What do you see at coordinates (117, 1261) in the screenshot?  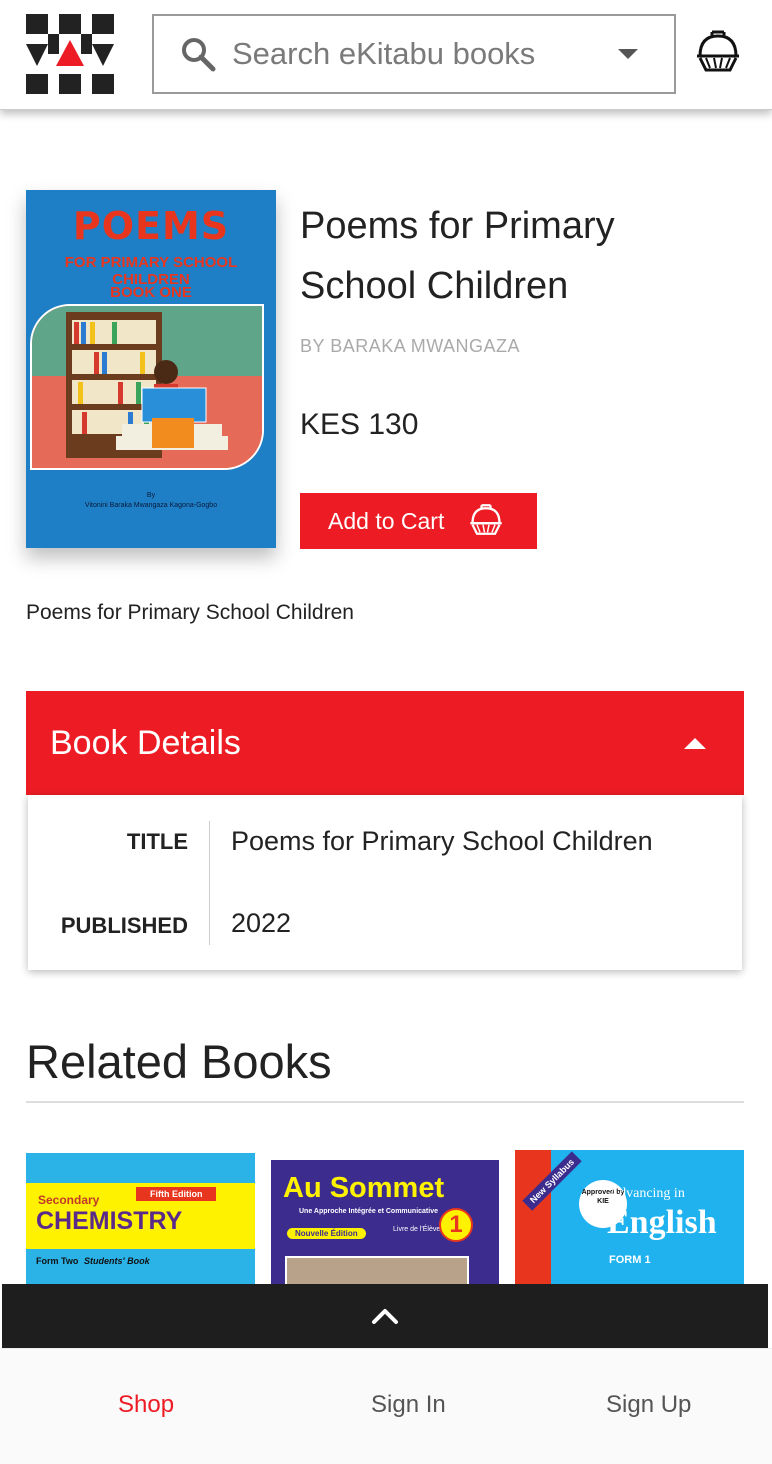 I see `cover-sub: Students' Book` at bounding box center [117, 1261].